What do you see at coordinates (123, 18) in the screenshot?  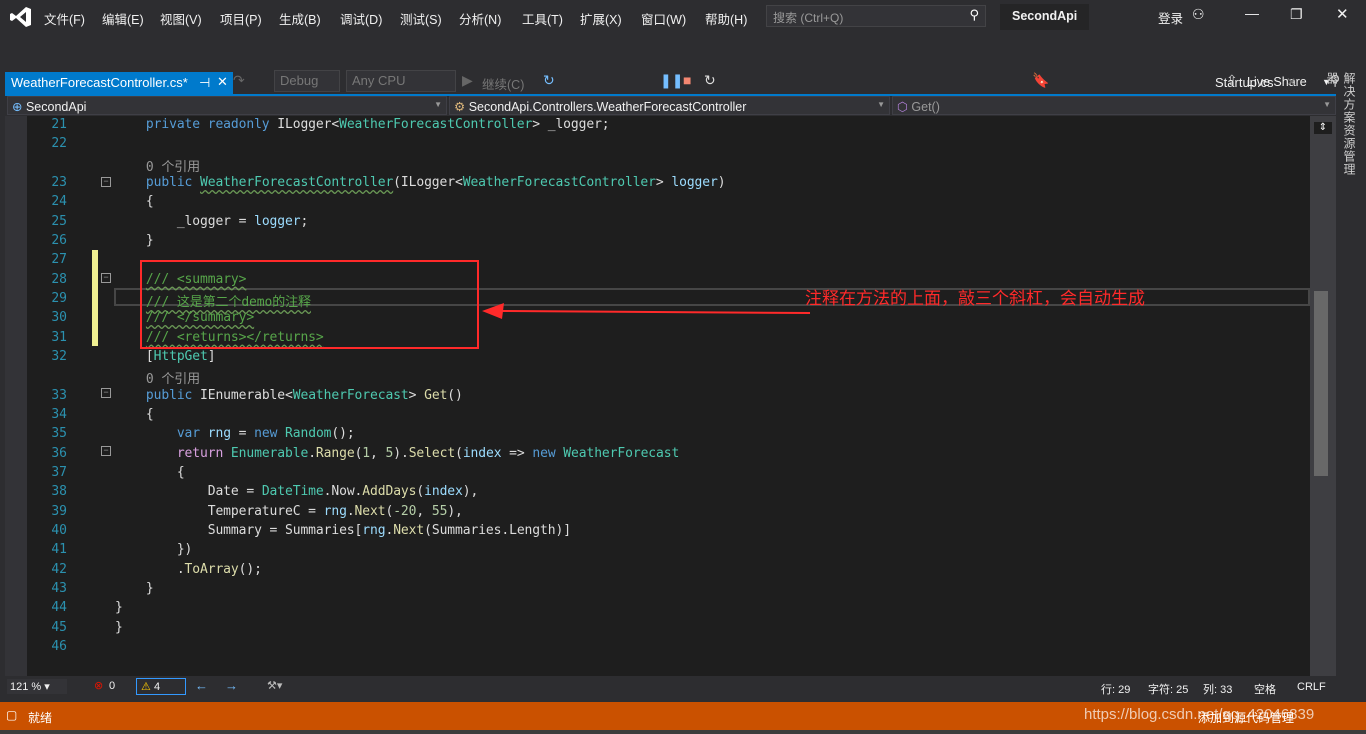 I see `menu-item: 编辑(E)` at bounding box center [123, 18].